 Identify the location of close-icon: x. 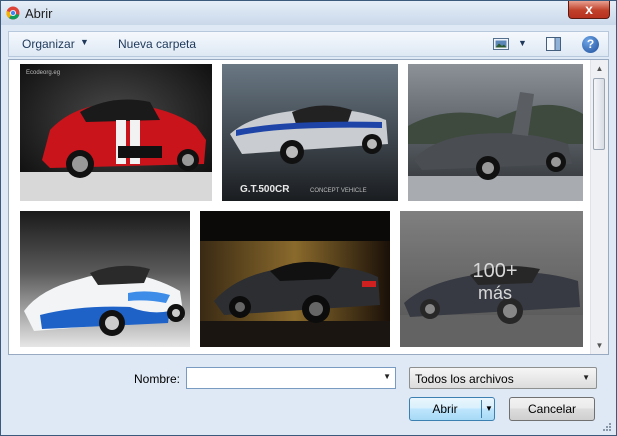
(589, 9).